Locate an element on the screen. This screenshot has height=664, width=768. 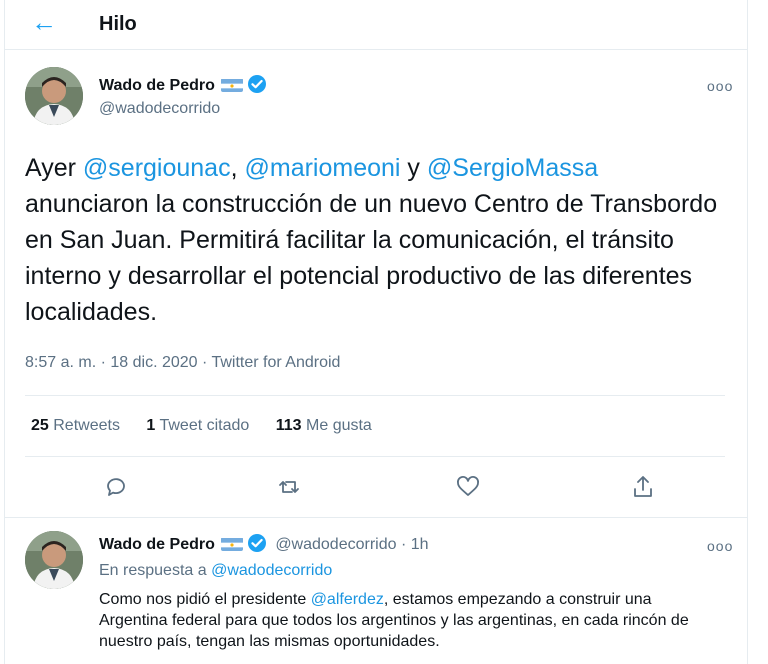
mention-link: @SergioMassa is located at coordinates (512, 168).